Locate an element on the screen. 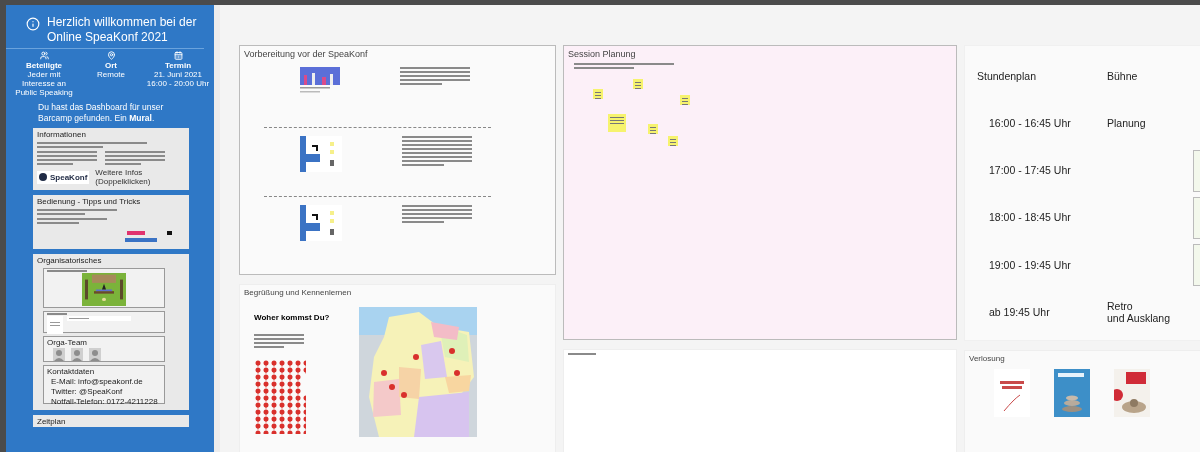 The width and height of the screenshot is (1200, 452). time-slot: 16:00 - 16:45 Uhr is located at coordinates (1030, 123).